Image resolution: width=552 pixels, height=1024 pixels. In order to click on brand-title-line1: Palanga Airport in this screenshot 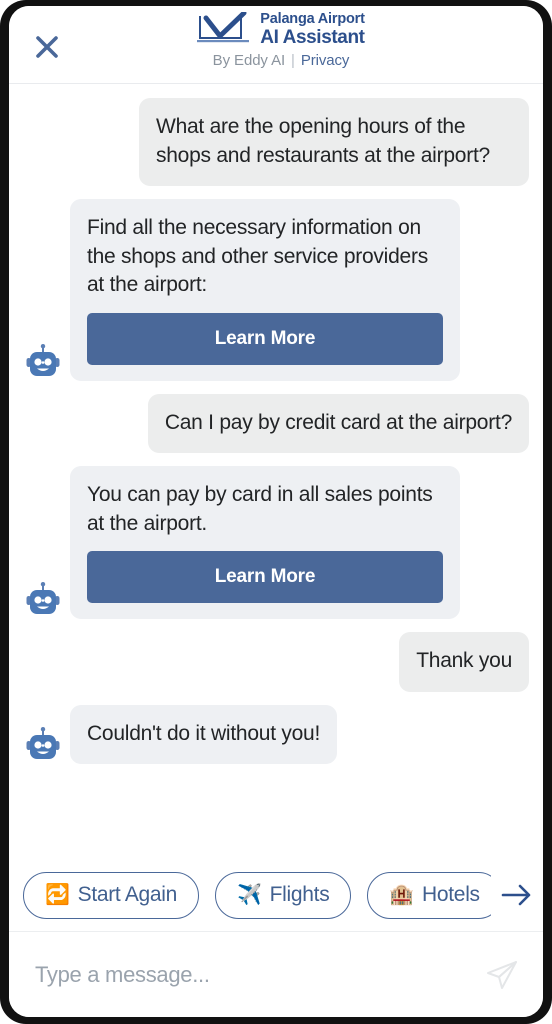, I will do `click(312, 19)`.